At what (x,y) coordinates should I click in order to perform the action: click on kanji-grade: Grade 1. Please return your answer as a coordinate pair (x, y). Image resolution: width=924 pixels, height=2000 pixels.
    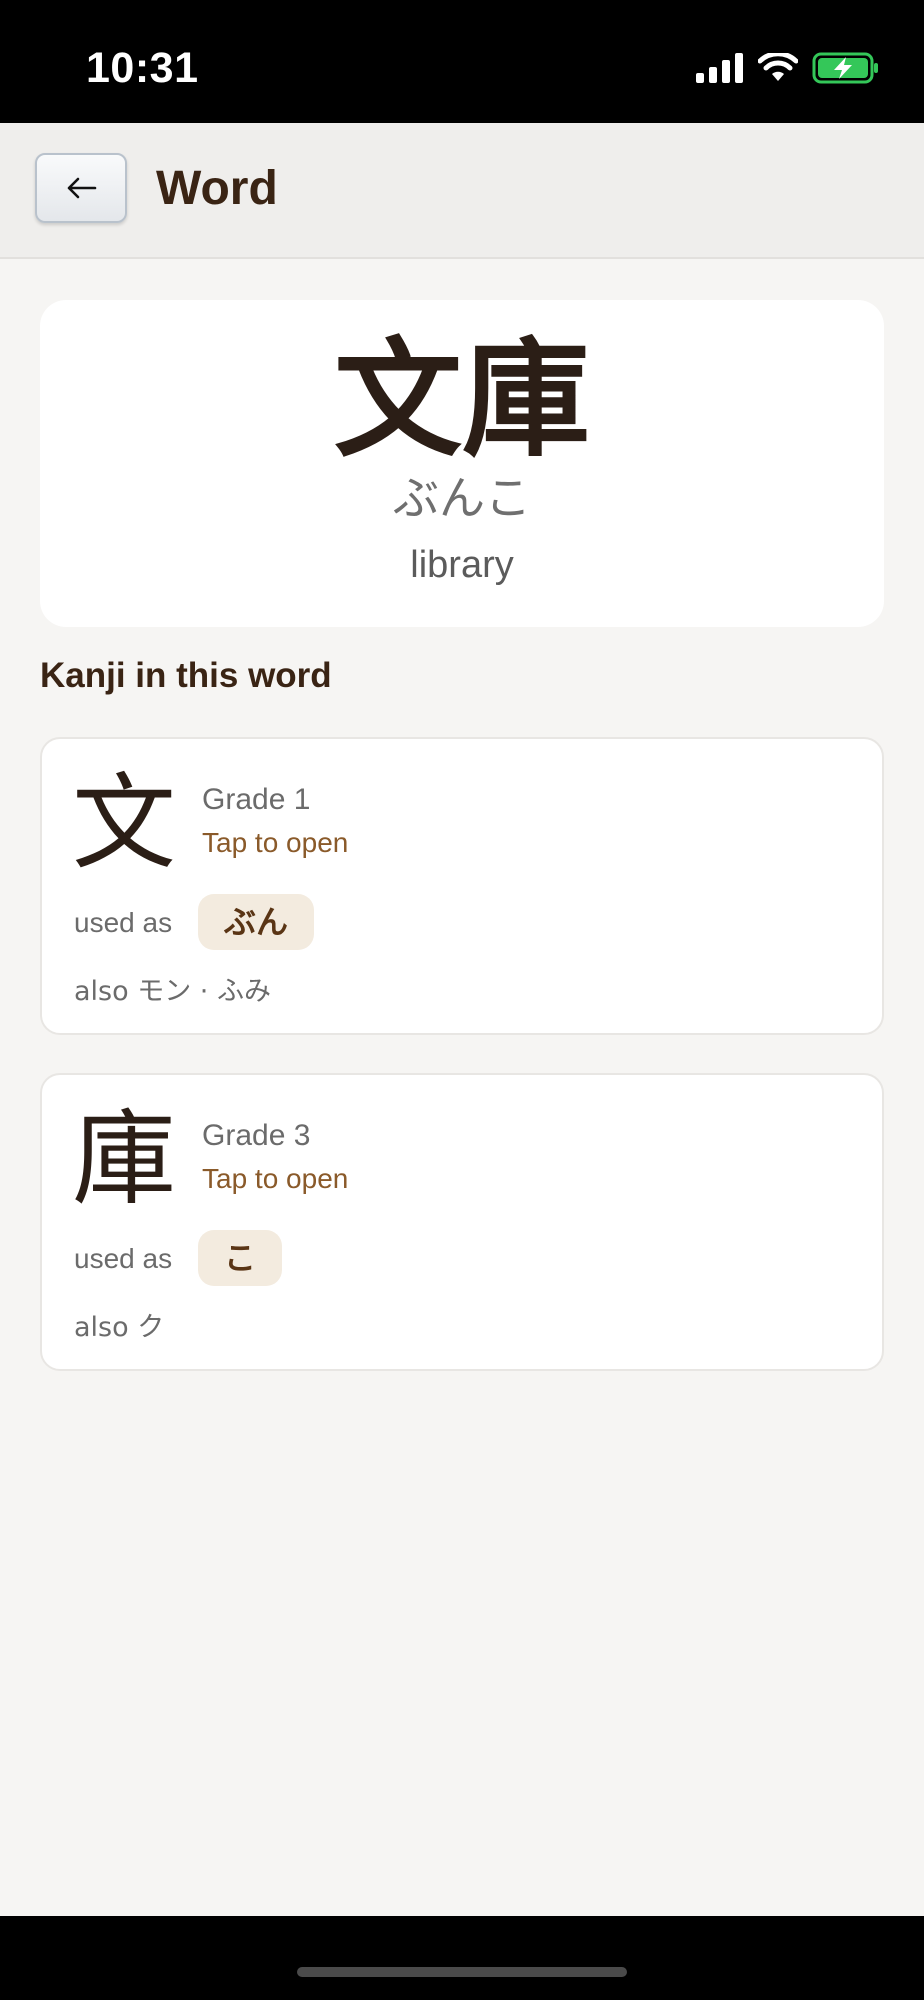
    Looking at the image, I should click on (256, 799).